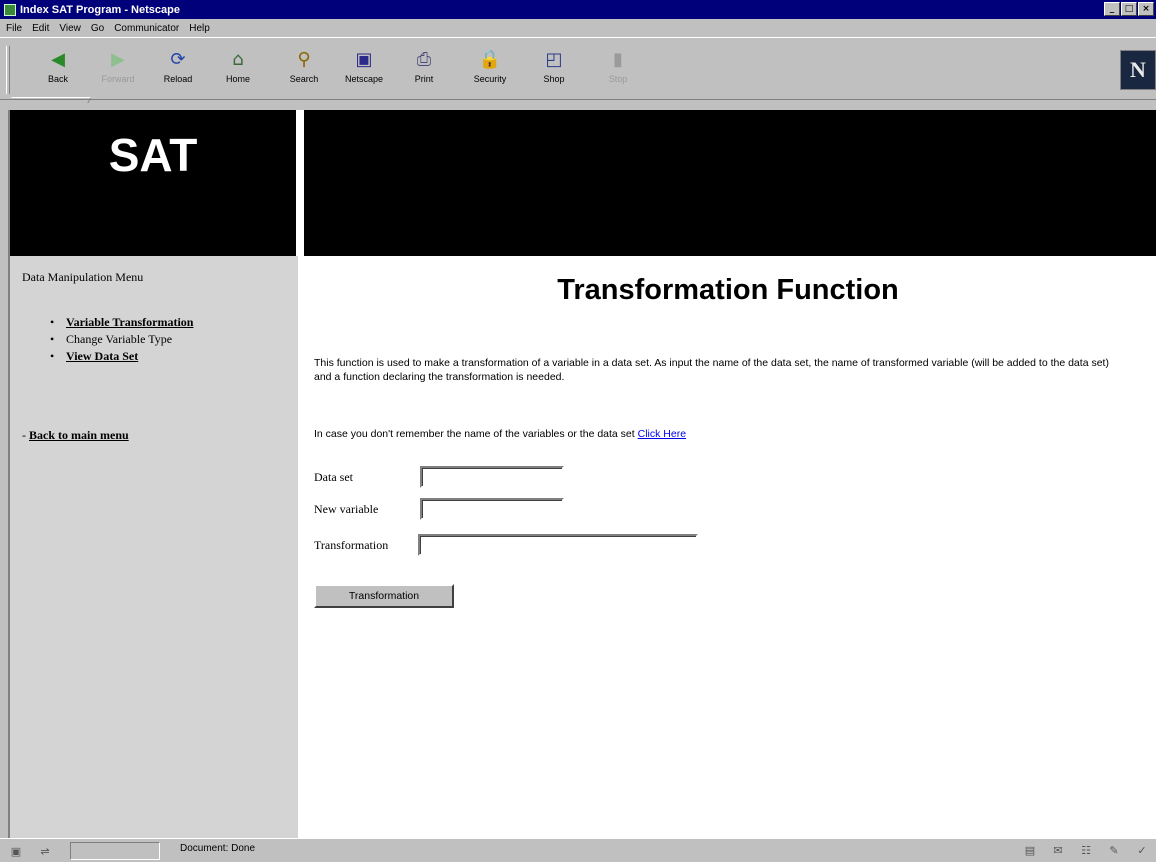  I want to click on print-label: Print, so click(424, 79).